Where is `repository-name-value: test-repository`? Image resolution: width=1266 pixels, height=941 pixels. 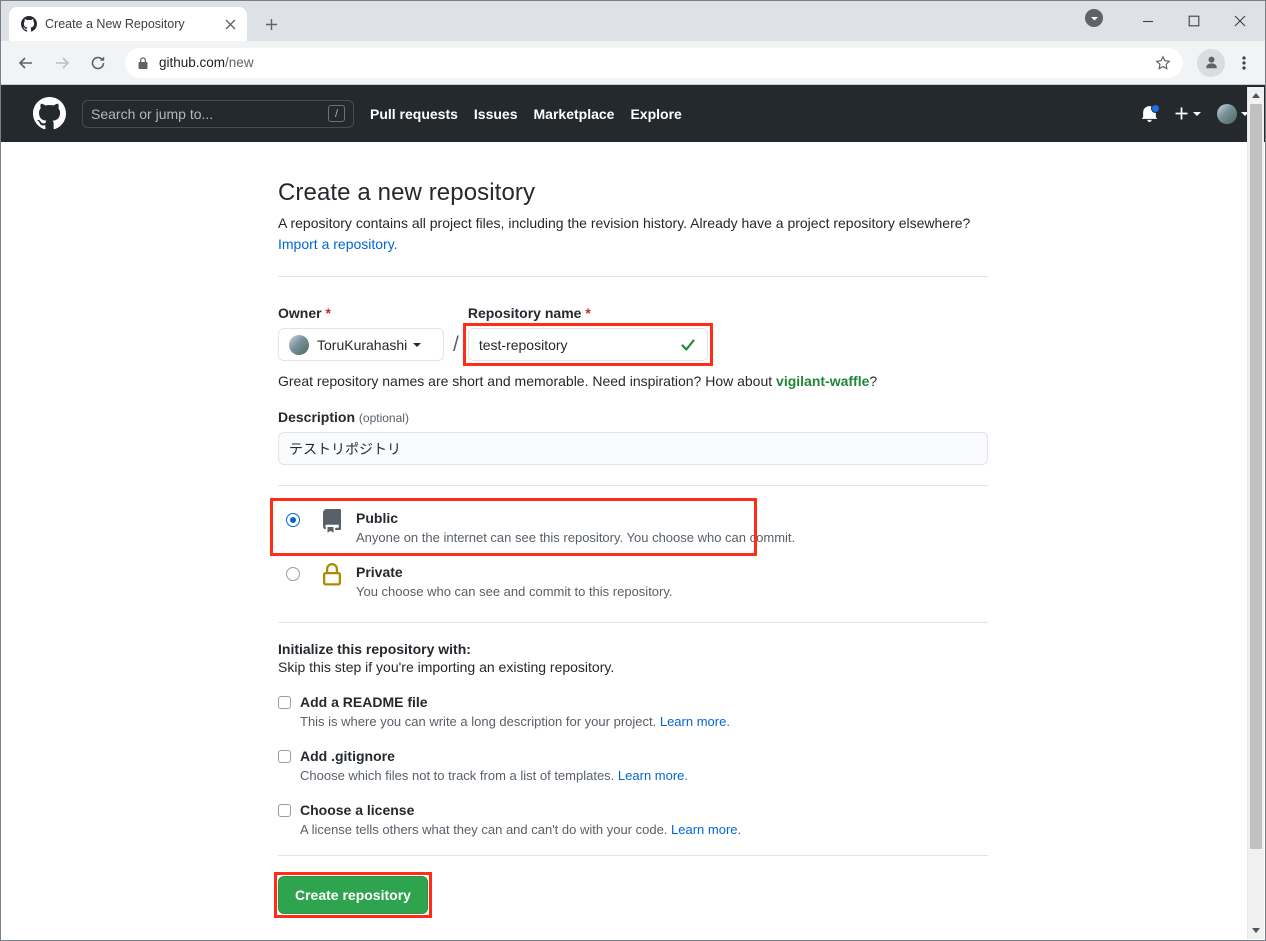
repository-name-value: test-repository is located at coordinates (523, 344).